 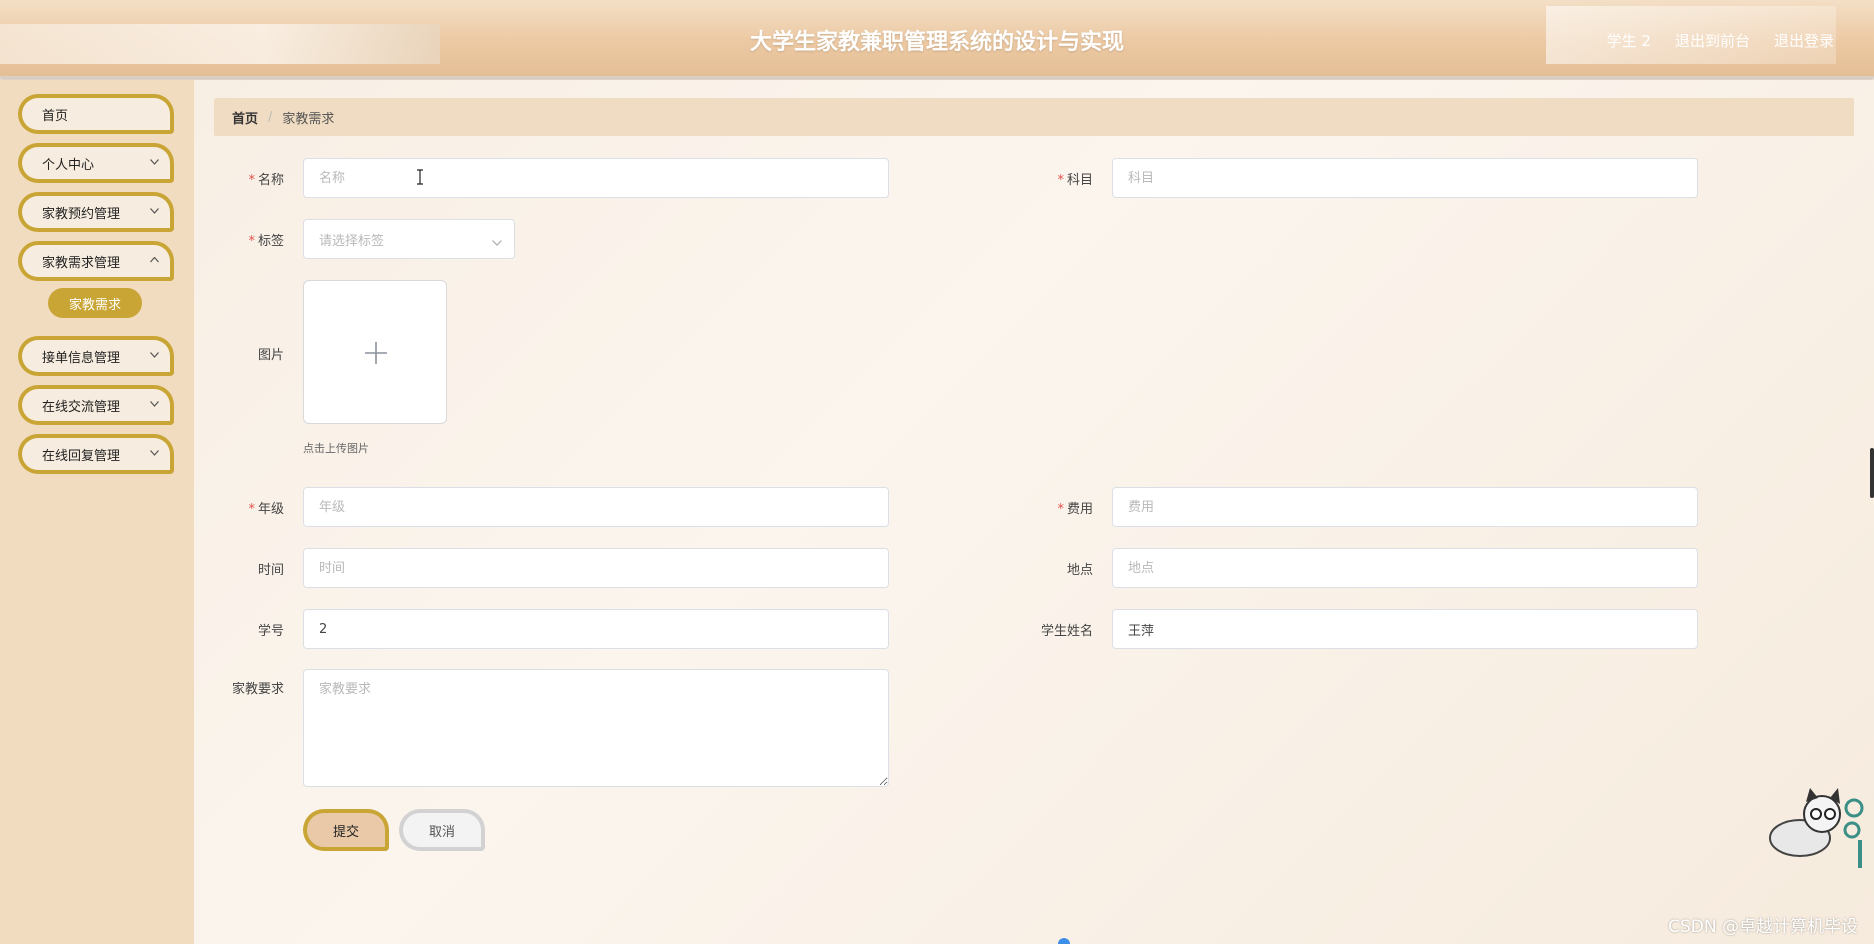 I want to click on fee-input, so click(x=1405, y=507).